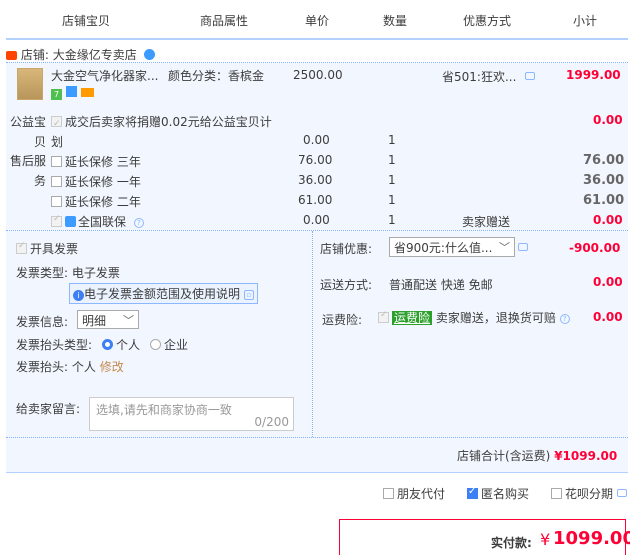 The width and height of the screenshot is (630, 555). I want to click on payment-currency: ¥, so click(545, 539).